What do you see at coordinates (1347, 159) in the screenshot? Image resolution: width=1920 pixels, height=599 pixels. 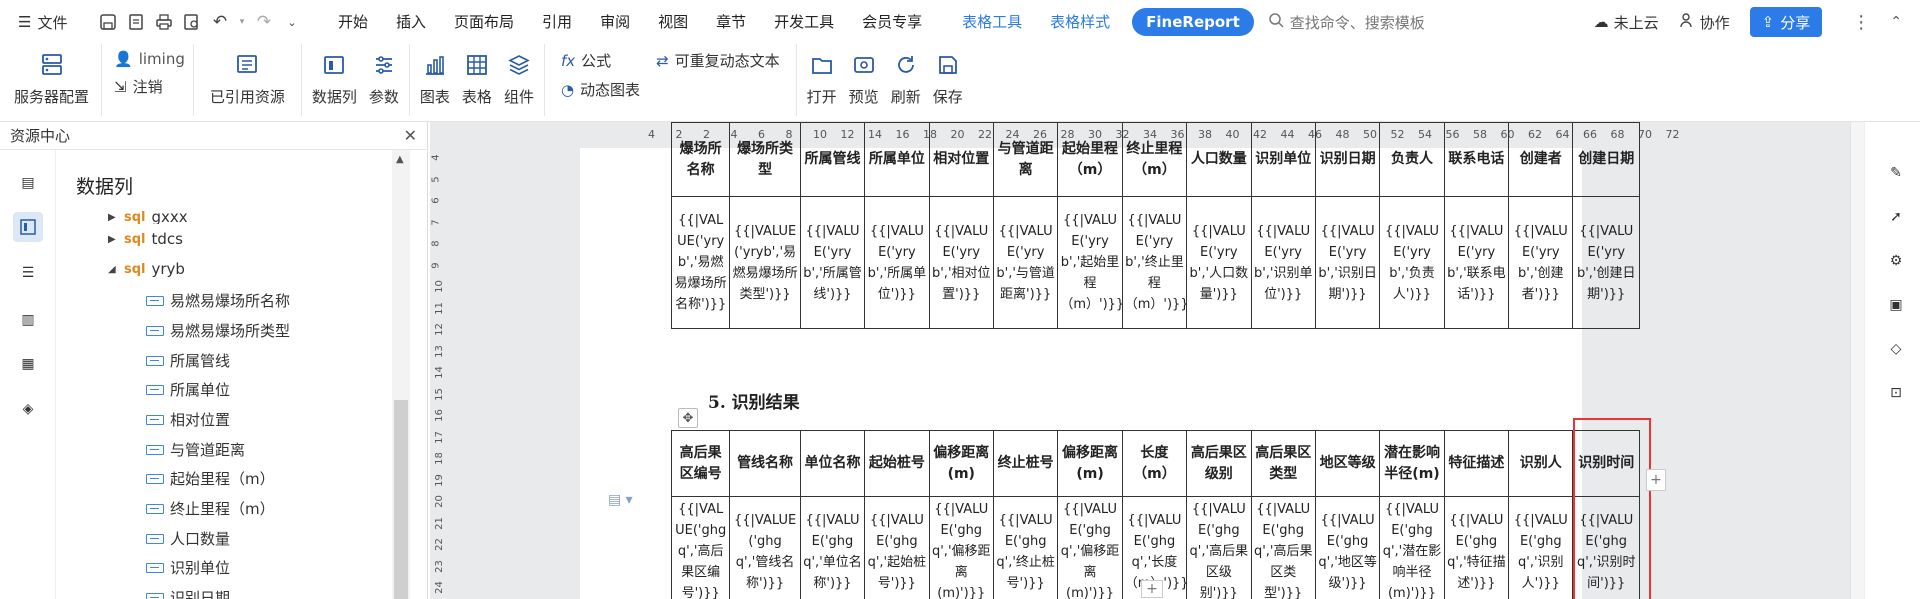 I see `header-cell: 识别日期` at bounding box center [1347, 159].